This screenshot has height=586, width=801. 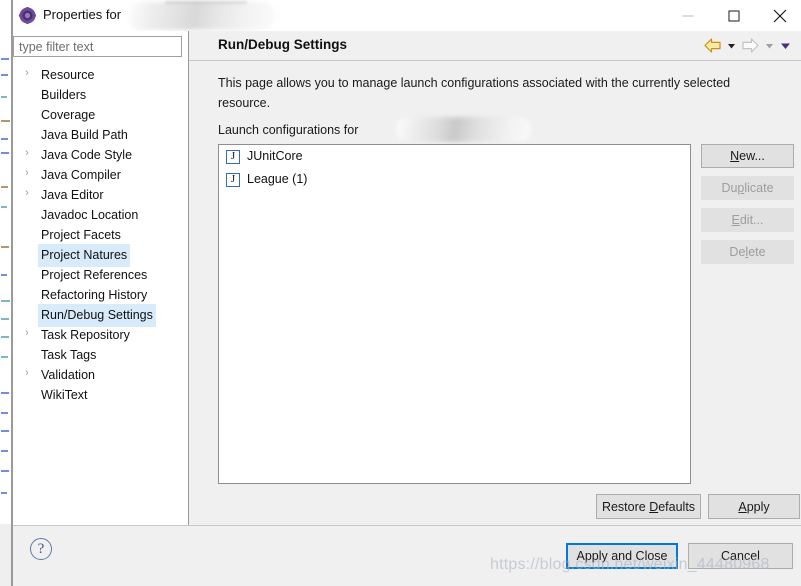 I want to click on launch-config-actions: New... Duplicate Edit... Delete, so click(x=747, y=208).